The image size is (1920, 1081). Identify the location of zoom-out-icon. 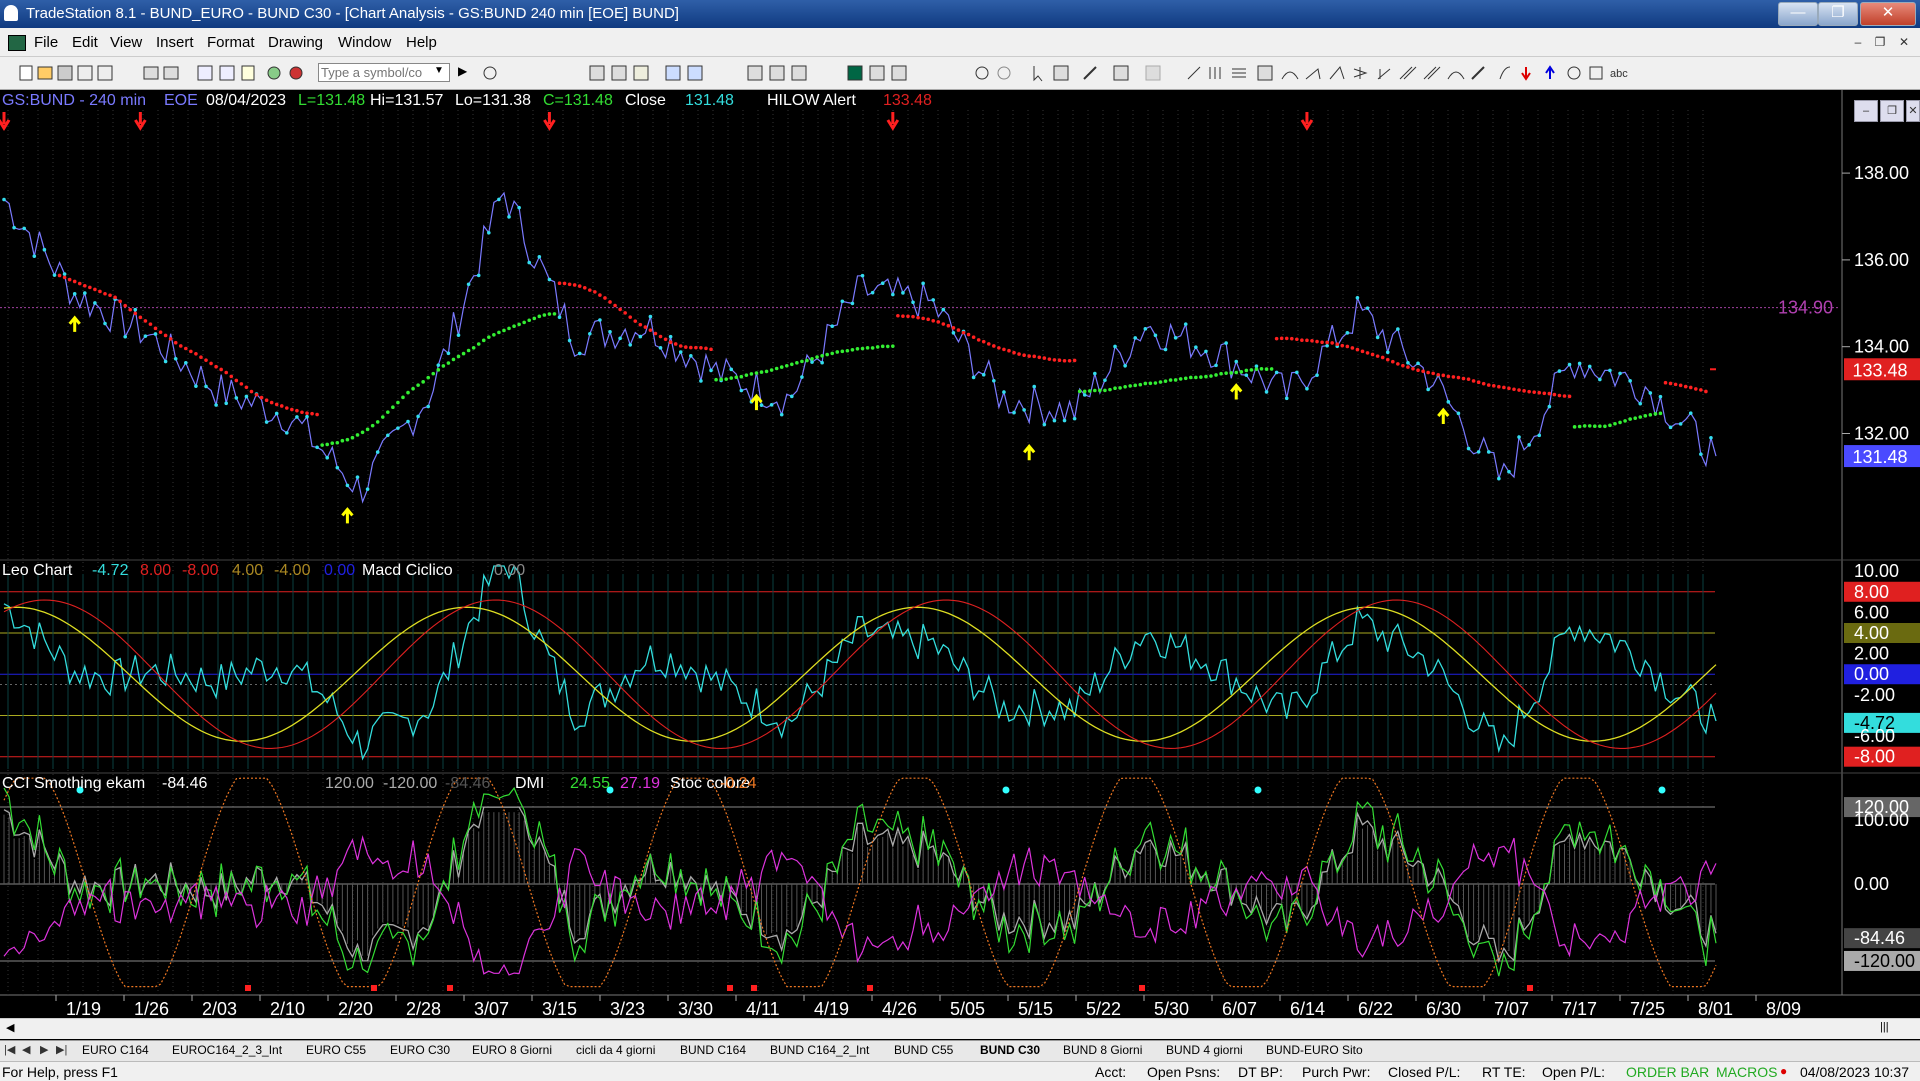
(1004, 73).